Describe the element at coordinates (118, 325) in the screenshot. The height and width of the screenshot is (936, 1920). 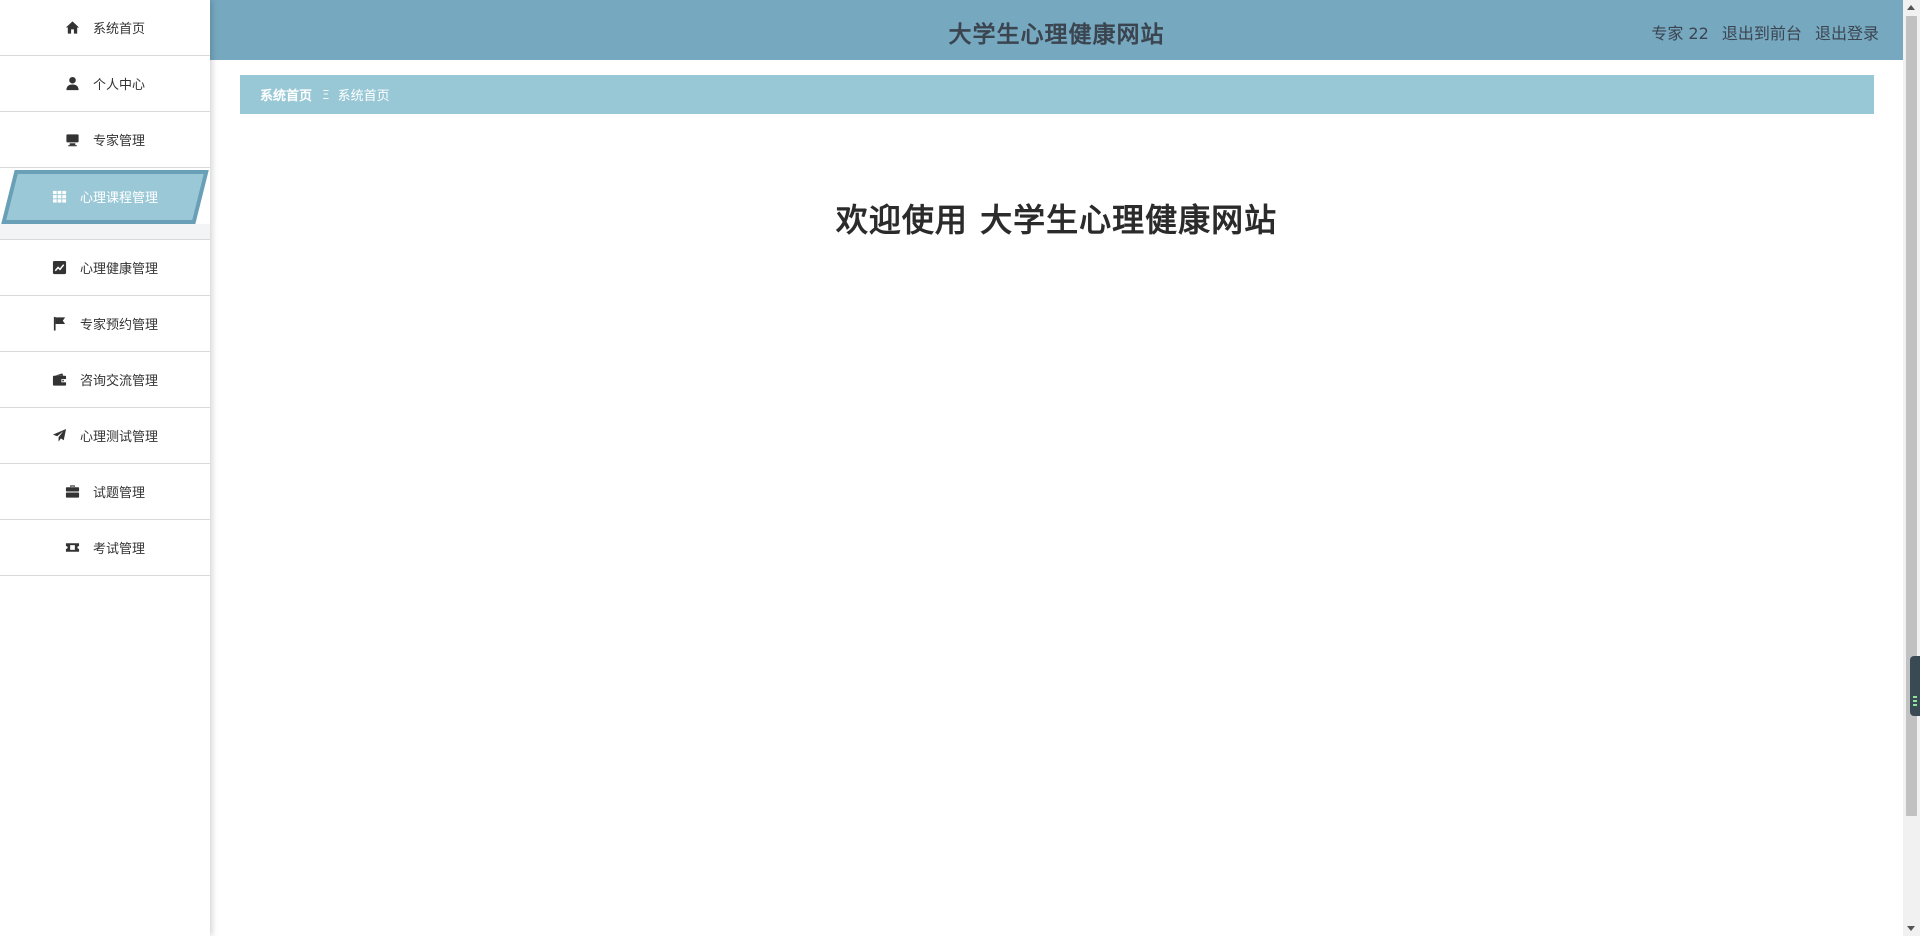
I see `sidebar-item-label: 专家预约管理` at that location.